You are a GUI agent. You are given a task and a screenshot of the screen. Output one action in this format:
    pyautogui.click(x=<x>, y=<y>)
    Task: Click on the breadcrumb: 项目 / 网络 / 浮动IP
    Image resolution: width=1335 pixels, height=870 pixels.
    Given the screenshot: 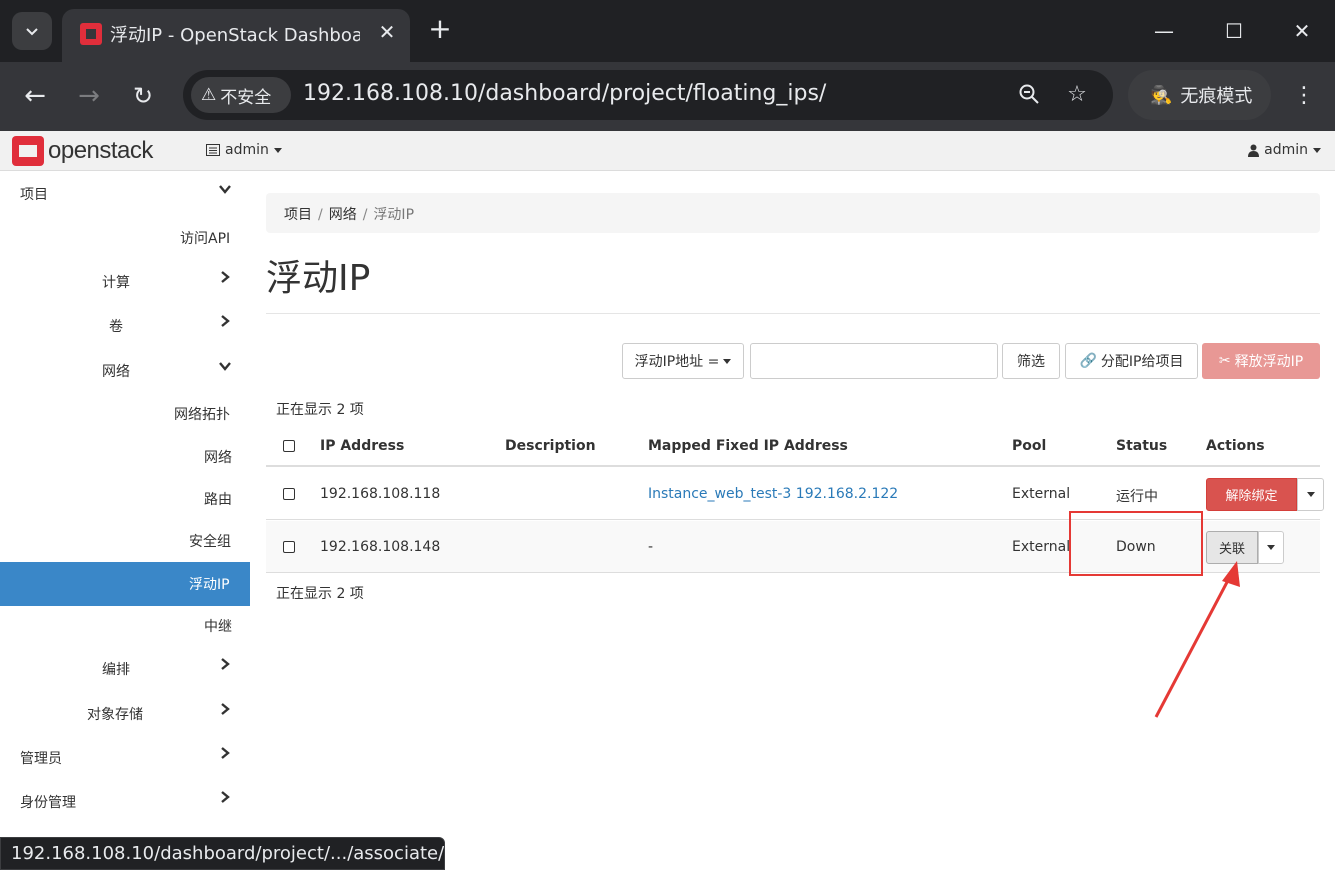 What is the action you would take?
    pyautogui.click(x=793, y=213)
    